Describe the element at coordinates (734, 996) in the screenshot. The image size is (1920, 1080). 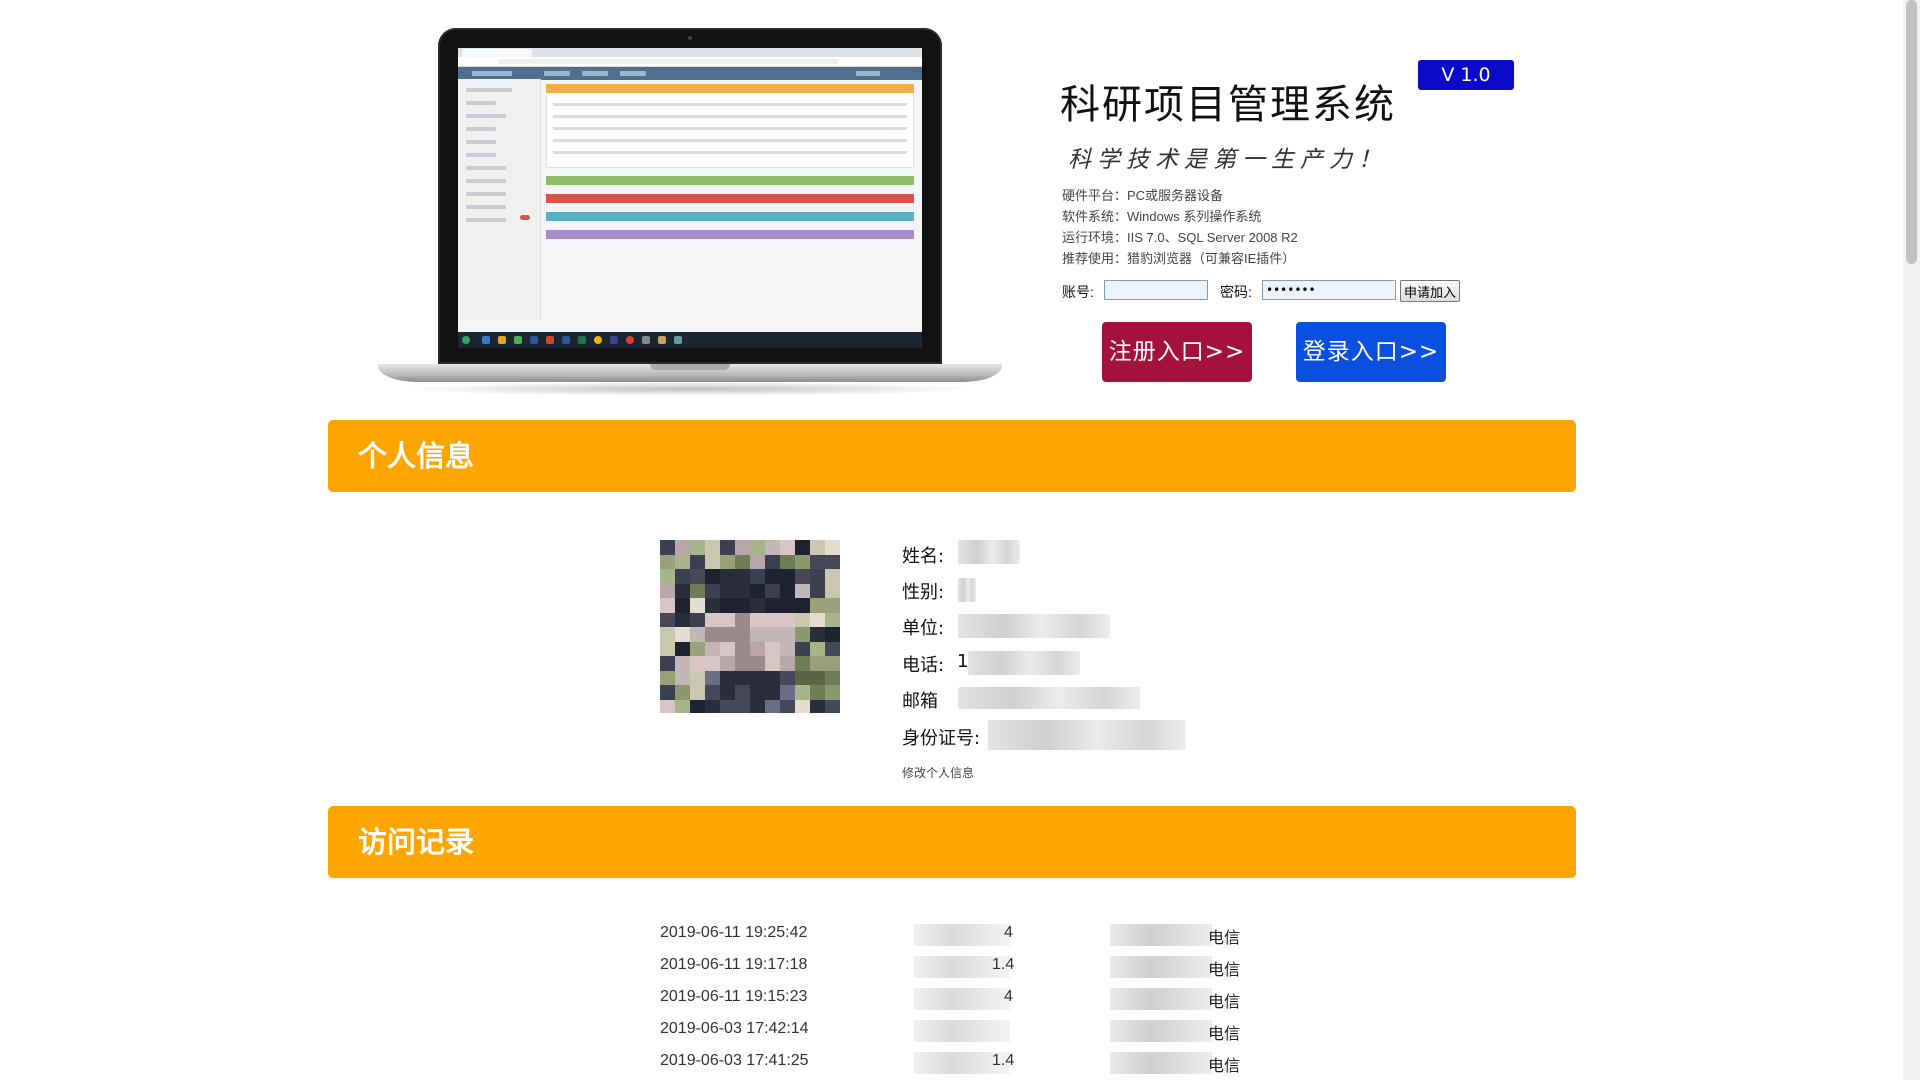
I see `visit-time: 2019-06-11 19:15:23` at that location.